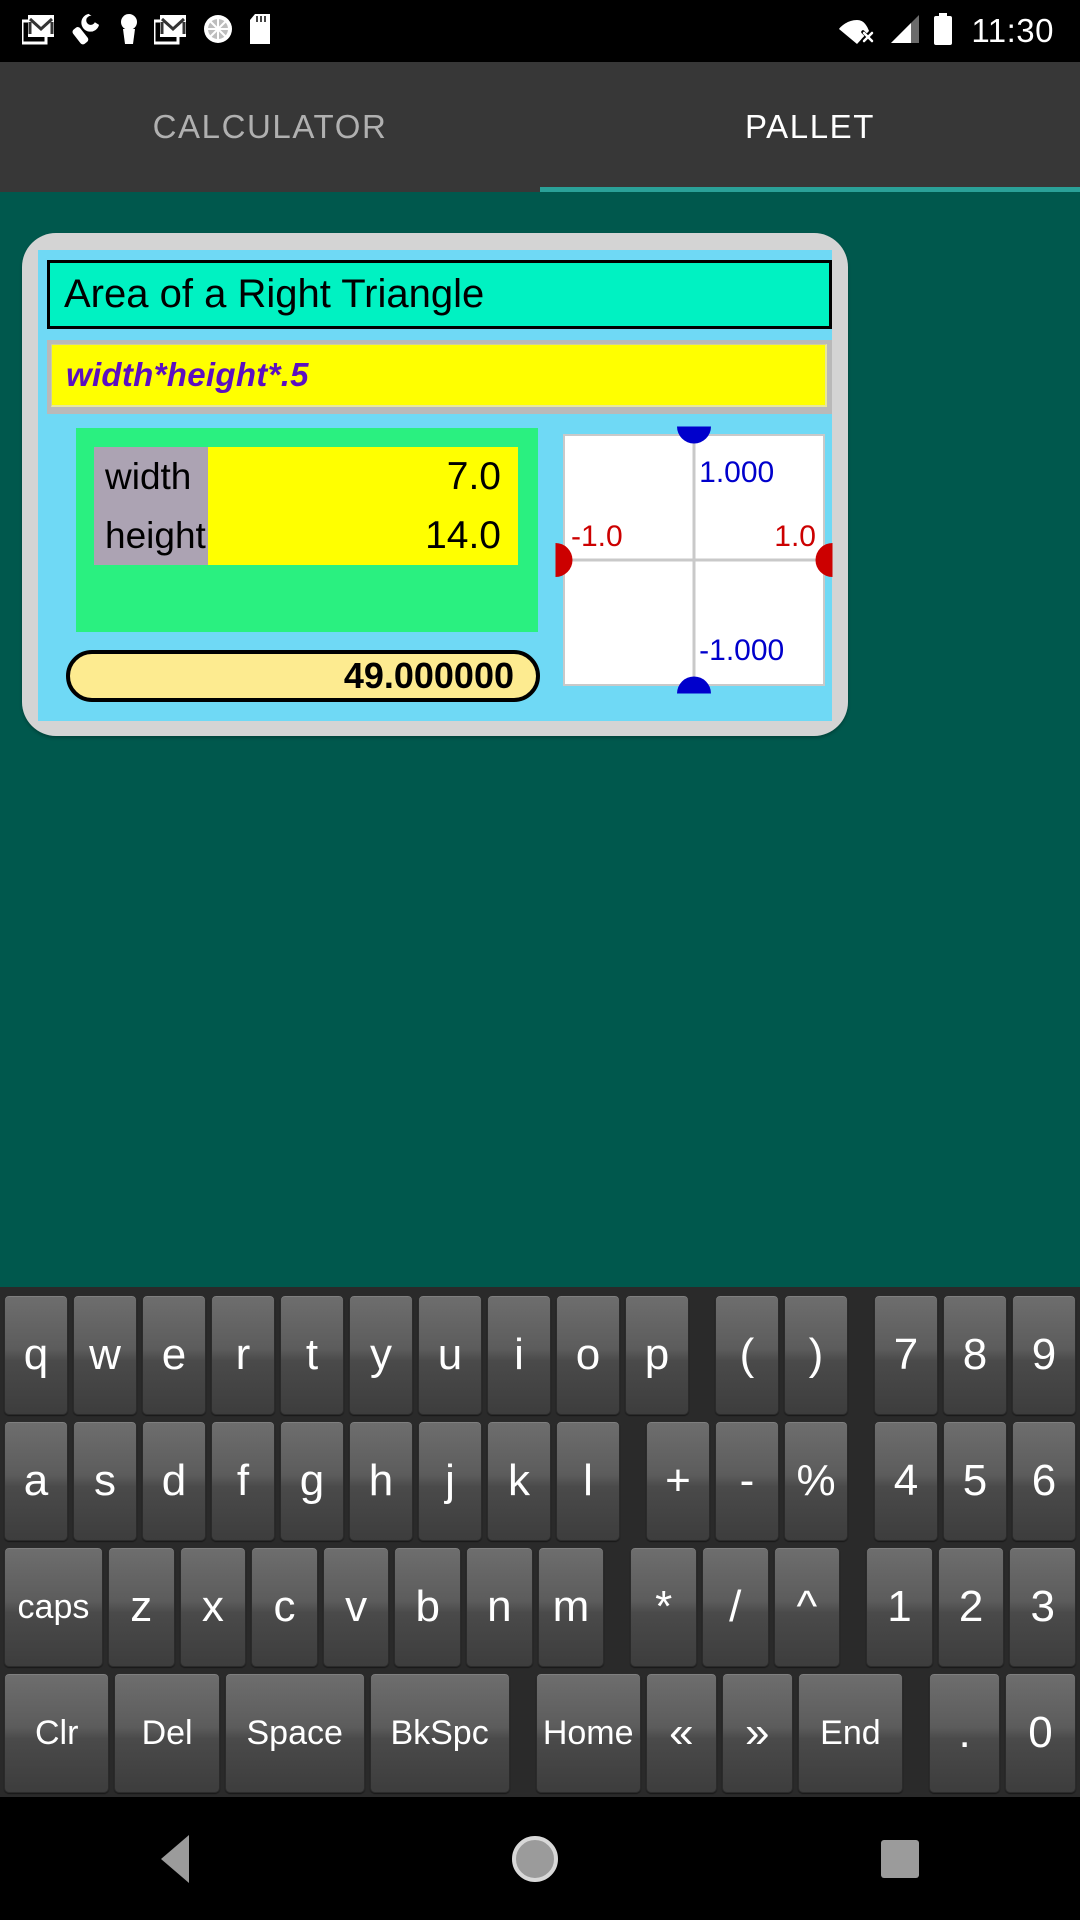  What do you see at coordinates (519, 1481) in the screenshot?
I see `key-k: k` at bounding box center [519, 1481].